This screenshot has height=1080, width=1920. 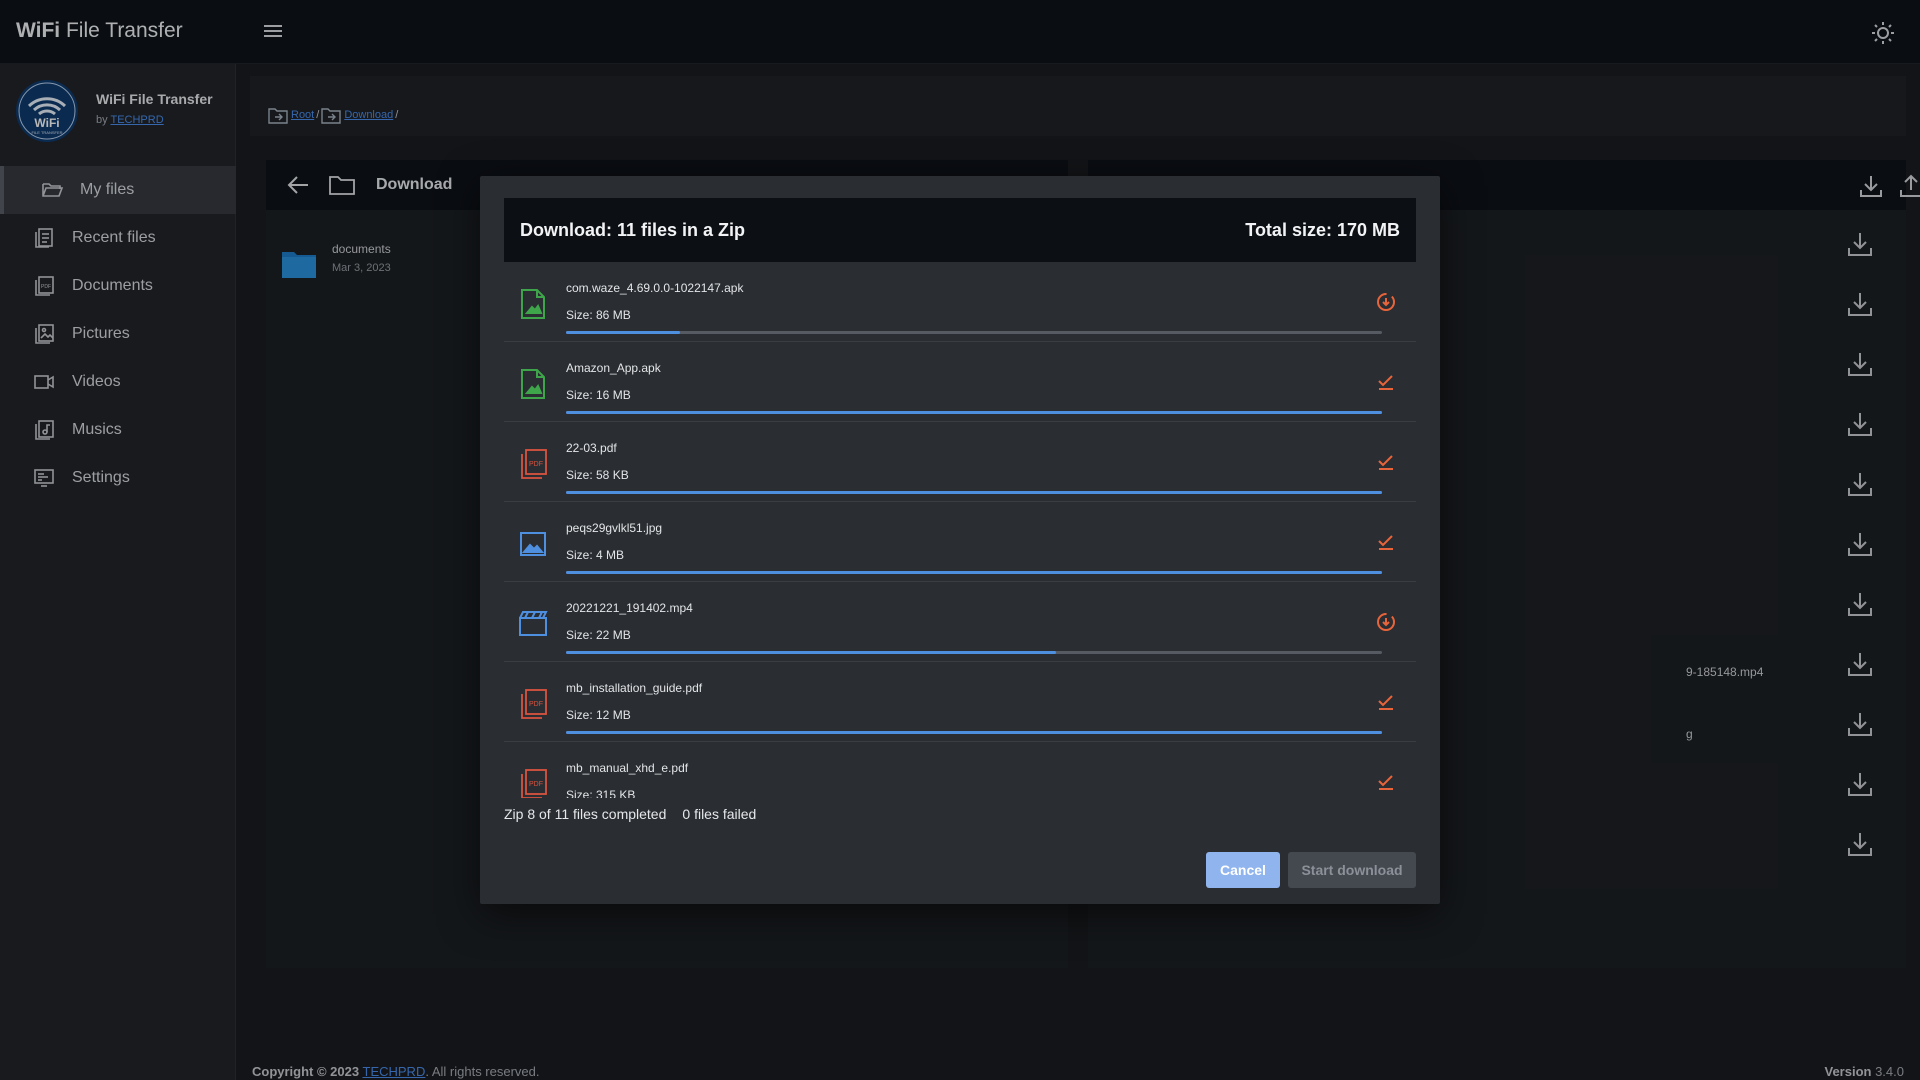 What do you see at coordinates (597, 475) in the screenshot?
I see `file-size: Size: 58 KB` at bounding box center [597, 475].